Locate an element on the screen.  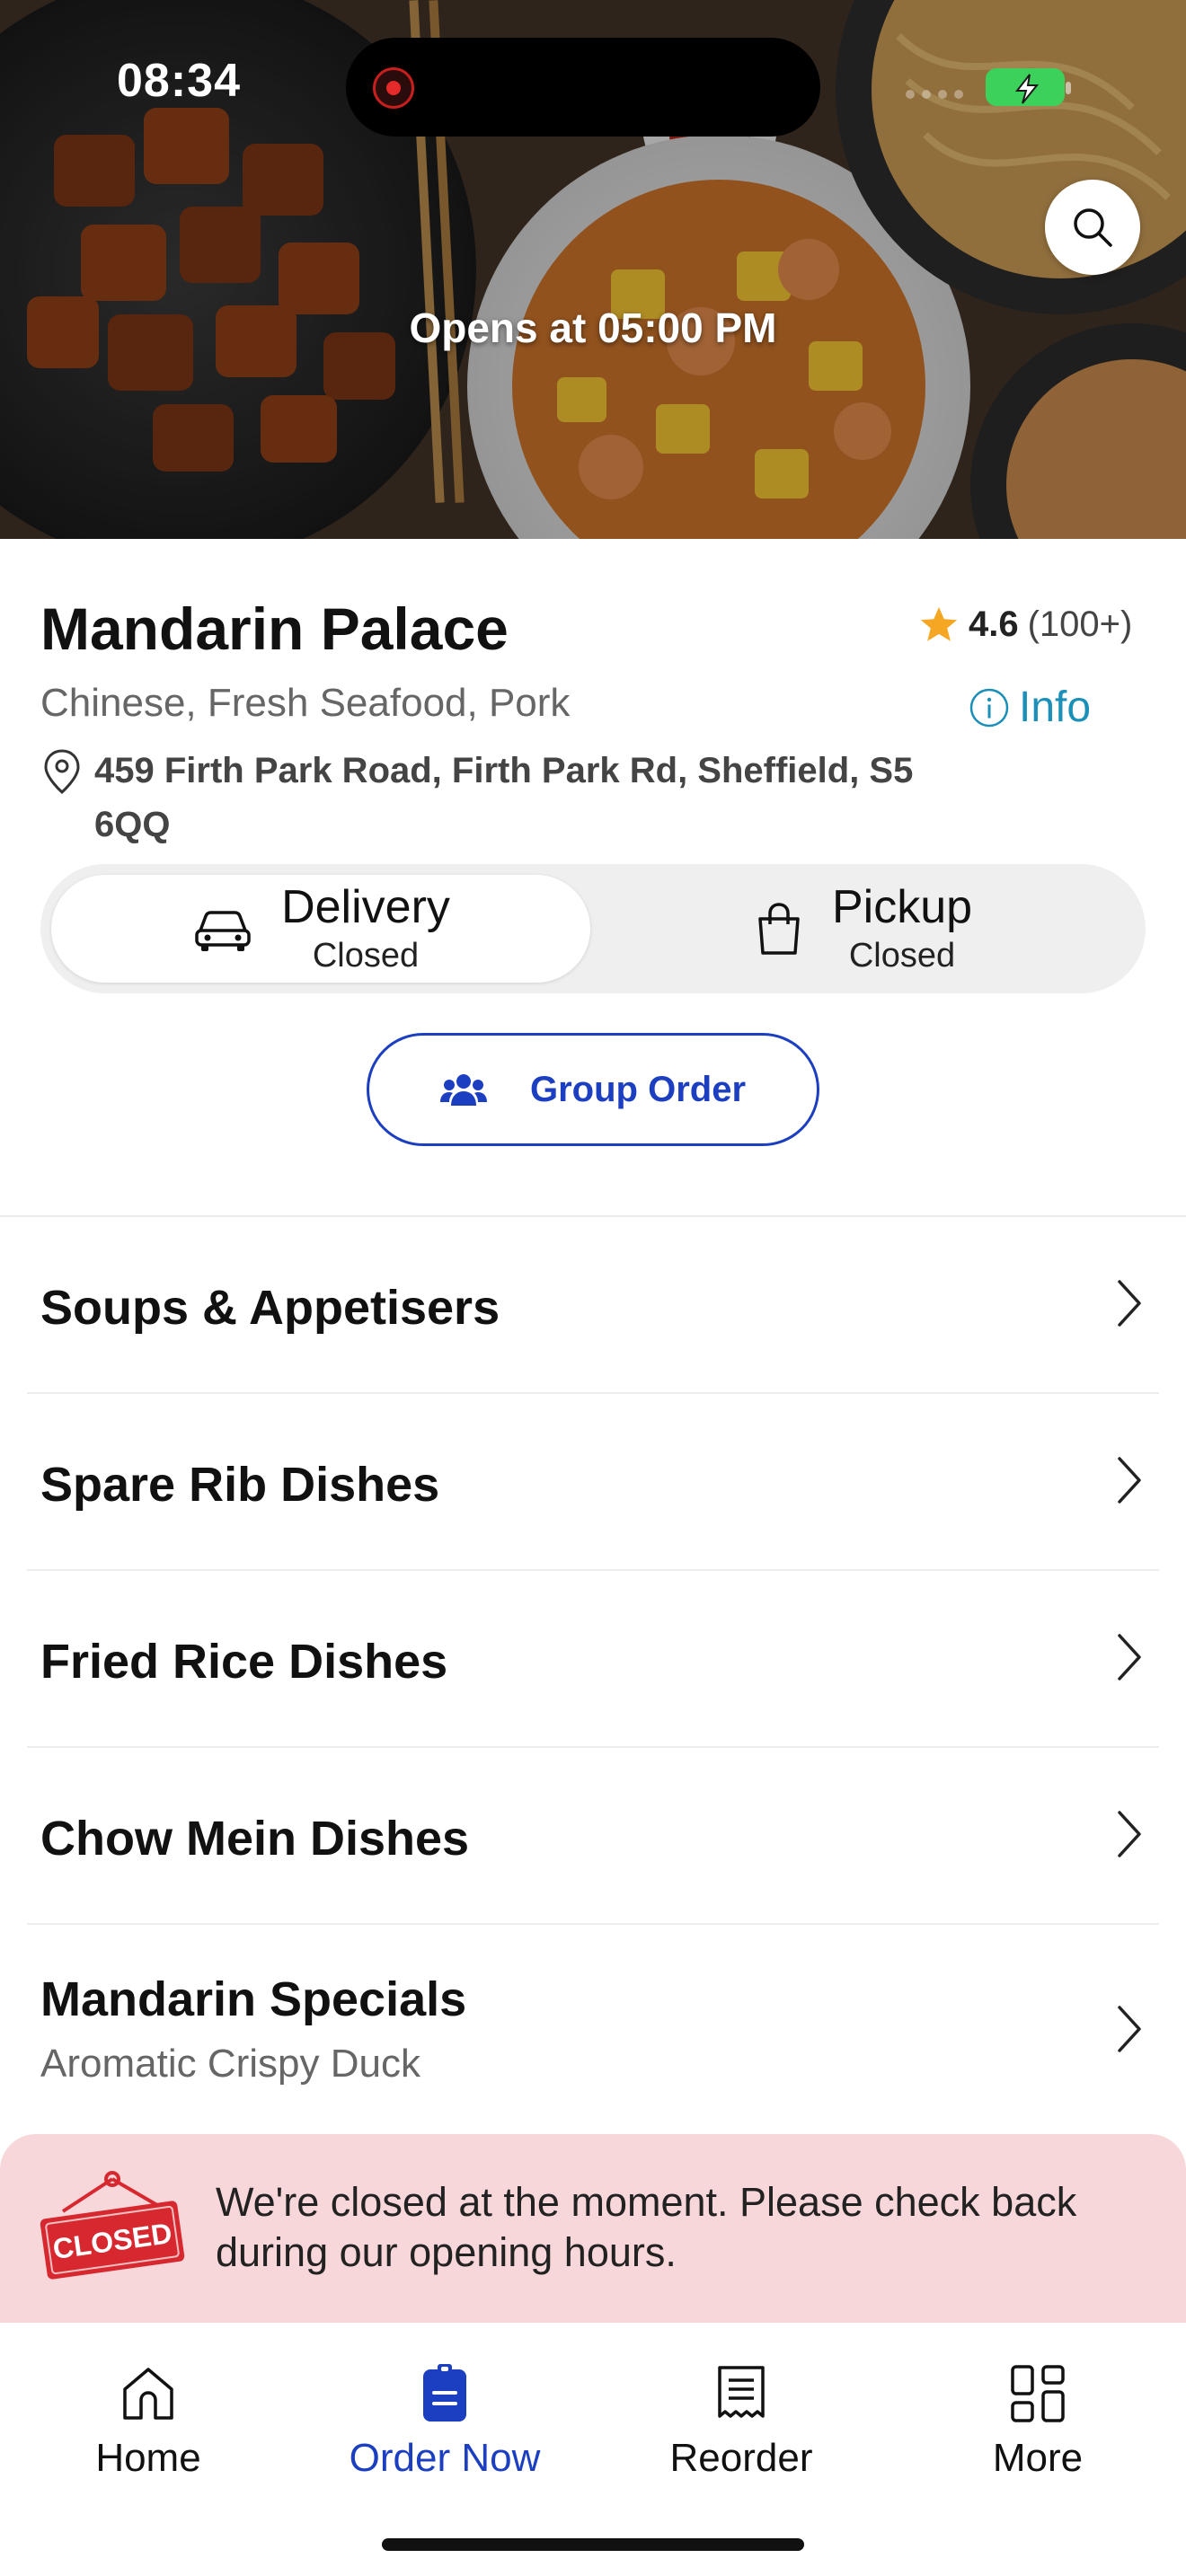
category-soups-appetisers: Soups & Appetisers is located at coordinates (593, 1305).